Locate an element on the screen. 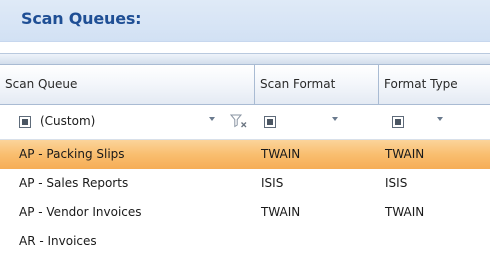 This screenshot has width=490, height=256. group-by-panel is located at coordinates (245, 59).